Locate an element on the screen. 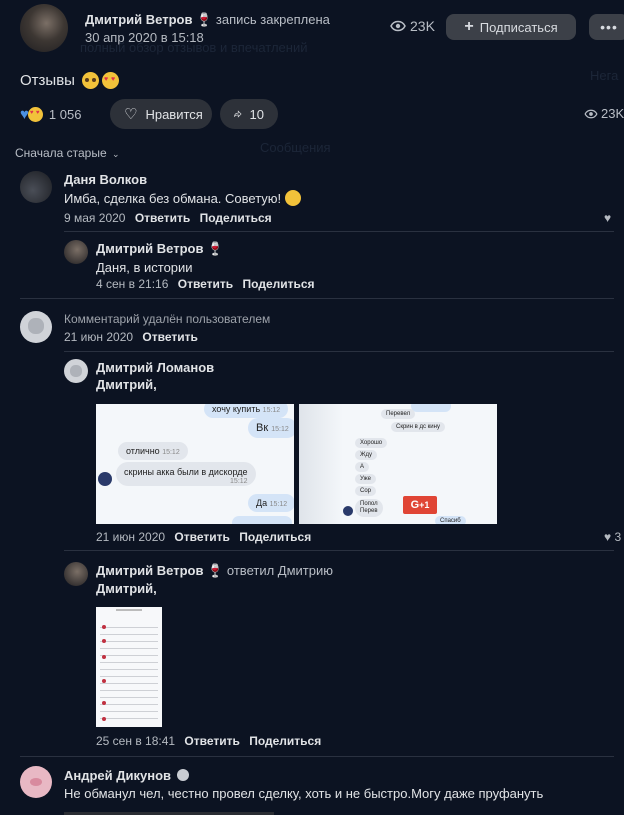 This screenshot has width=624, height=815. comment-meta: 21 июн 2020 Ответить is located at coordinates (131, 337).